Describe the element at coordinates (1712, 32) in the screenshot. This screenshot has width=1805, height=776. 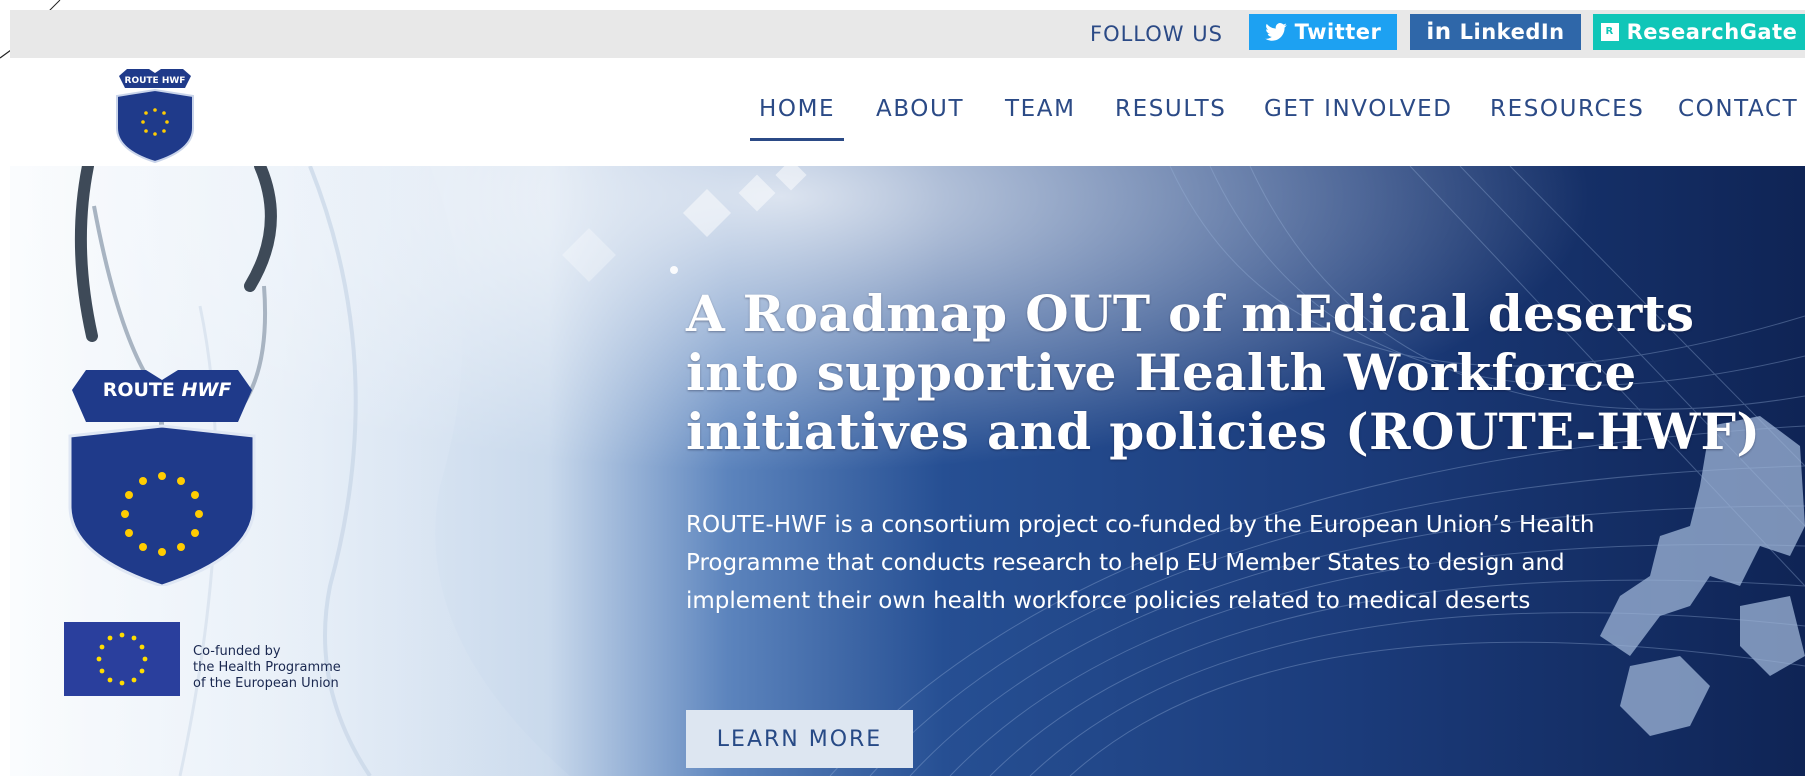
I see `researchgate-label: ResearchGate` at that location.